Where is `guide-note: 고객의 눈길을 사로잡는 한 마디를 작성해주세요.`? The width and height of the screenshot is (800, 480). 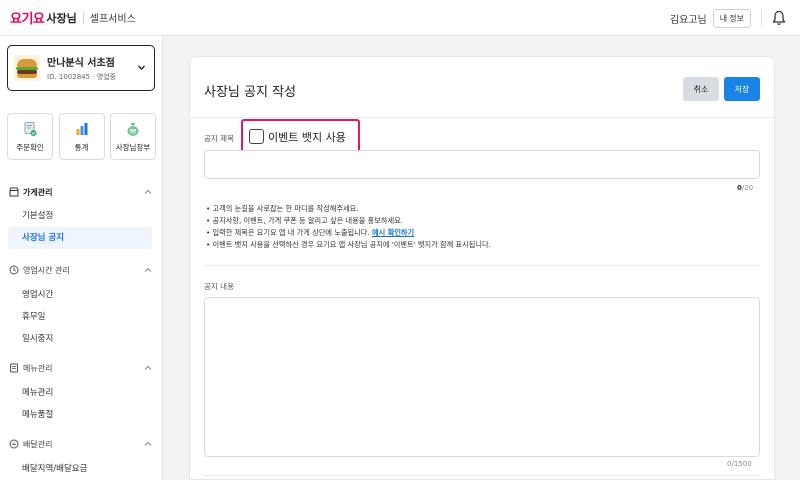 guide-note: 고객의 눈길을 사로잡는 한 마디를 작성해주세요. is located at coordinates (348, 209).